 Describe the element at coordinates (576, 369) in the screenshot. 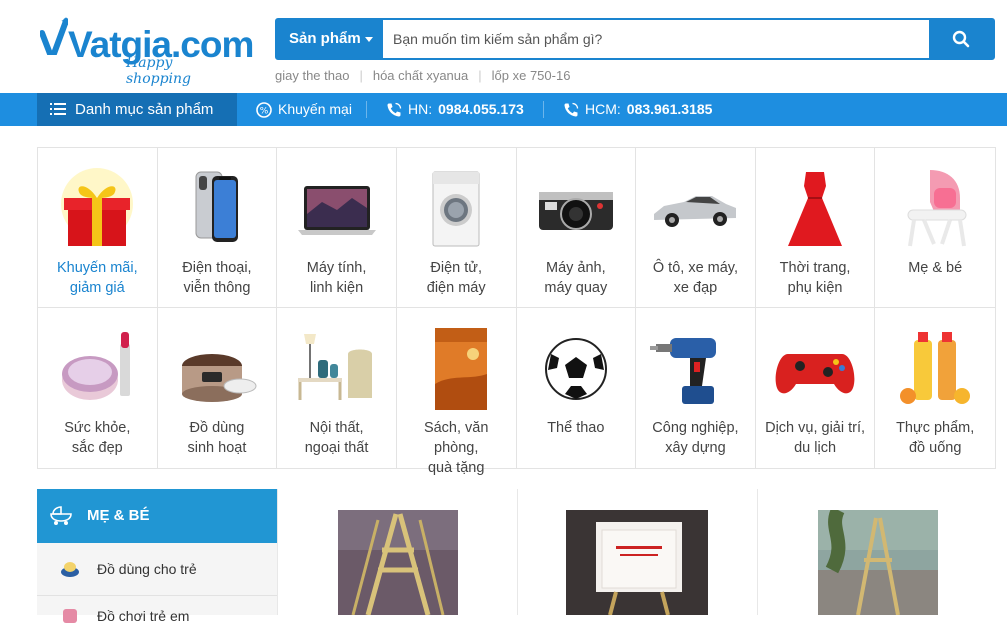

I see `soccer-ball-icon` at that location.